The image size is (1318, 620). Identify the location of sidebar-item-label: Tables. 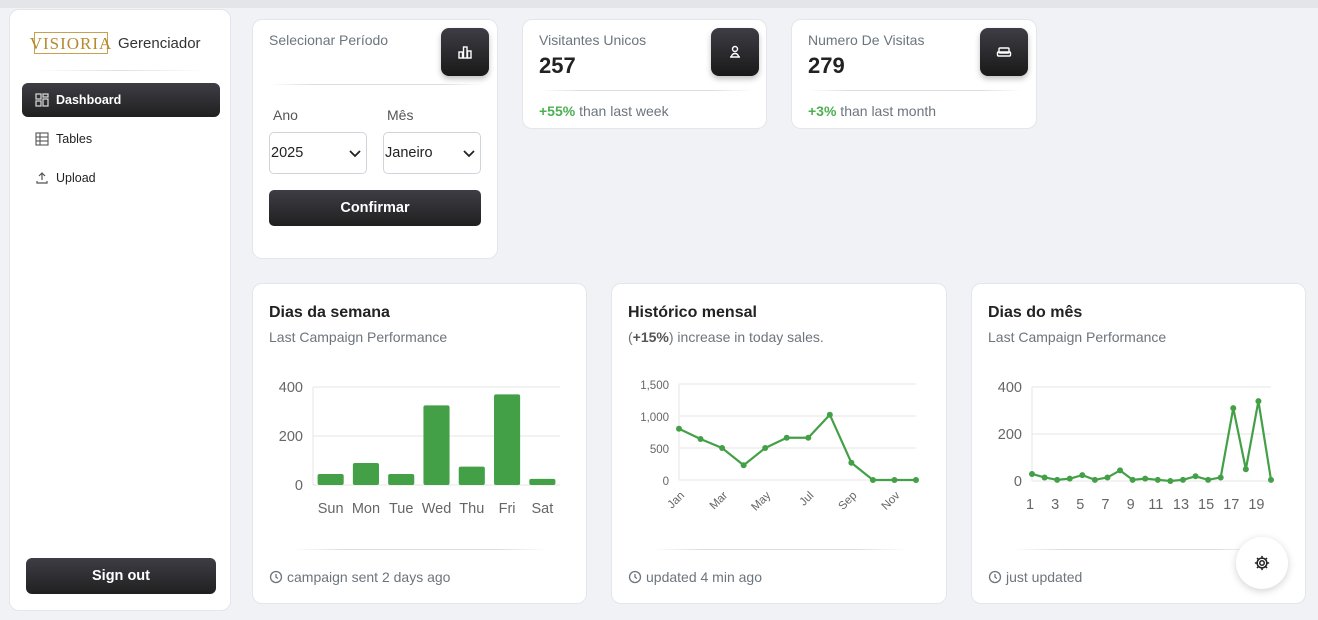
(74, 139).